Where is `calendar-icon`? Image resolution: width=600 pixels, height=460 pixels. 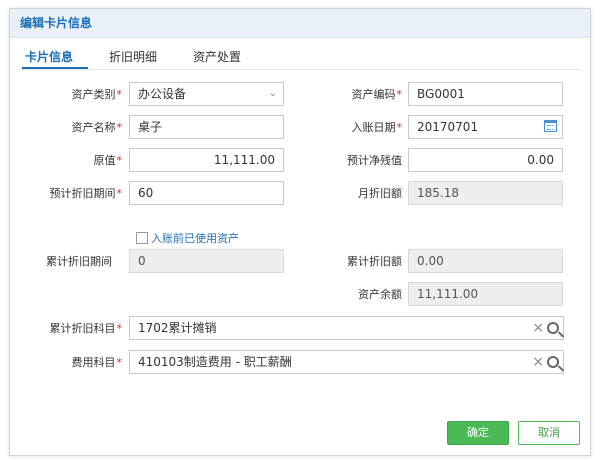 calendar-icon is located at coordinates (550, 126).